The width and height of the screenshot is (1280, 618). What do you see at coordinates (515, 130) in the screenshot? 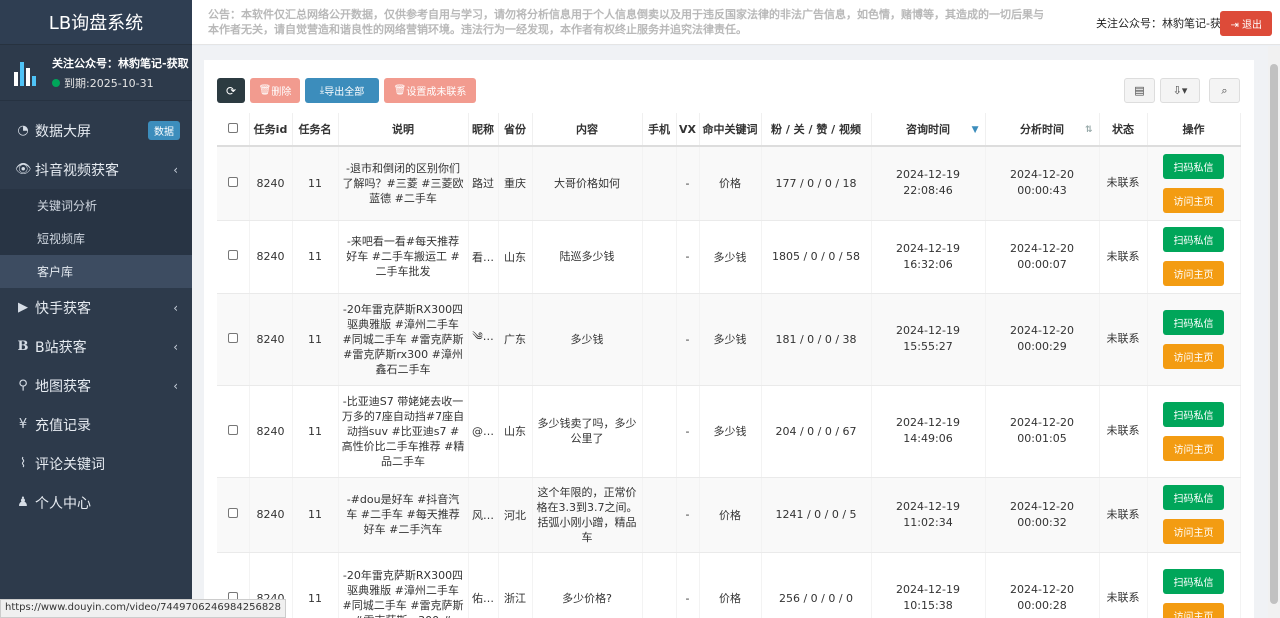
I see `header-province: 省份` at bounding box center [515, 130].